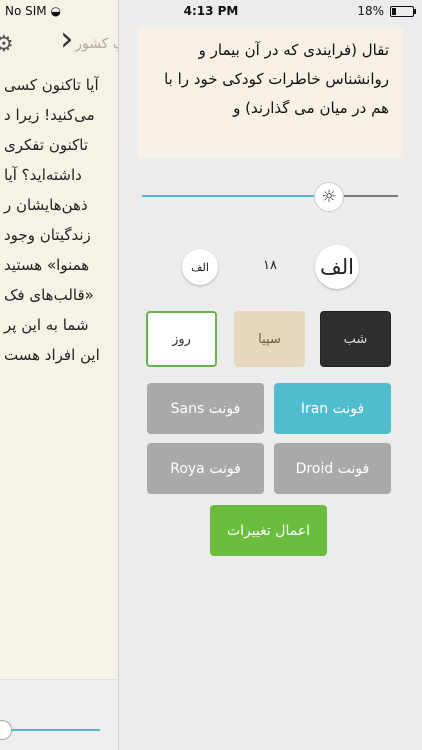  Describe the element at coordinates (332, 468) in the screenshot. I see `font-droid-button: فونت Droid` at that location.